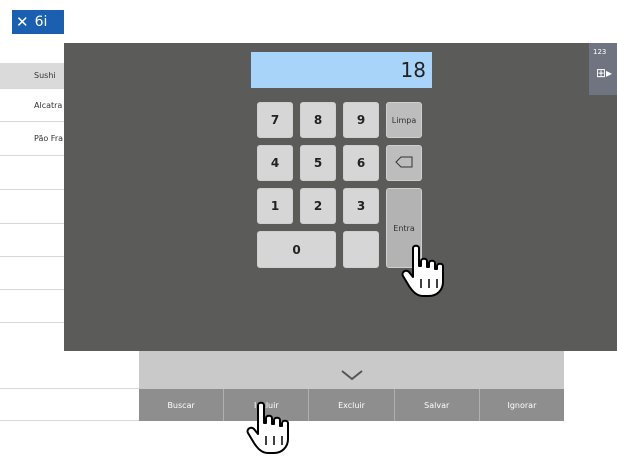 This screenshot has height=457, width=617. I want to click on key-2: 2, so click(318, 206).